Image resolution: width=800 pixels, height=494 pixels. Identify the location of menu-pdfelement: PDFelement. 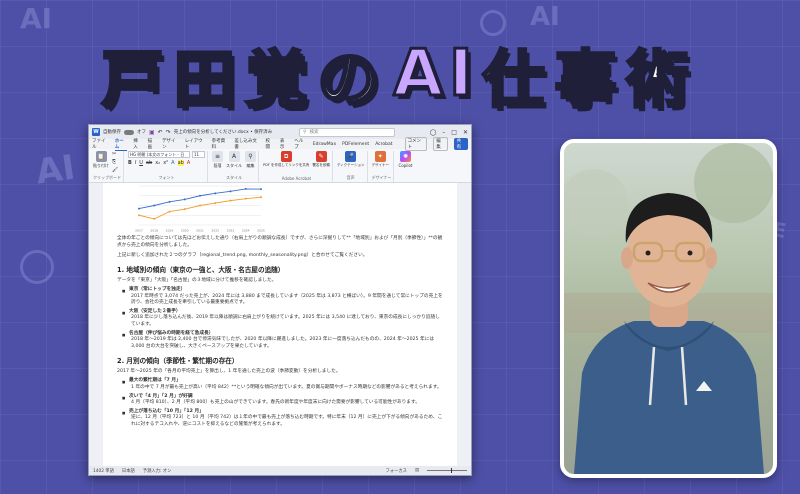
(355, 144).